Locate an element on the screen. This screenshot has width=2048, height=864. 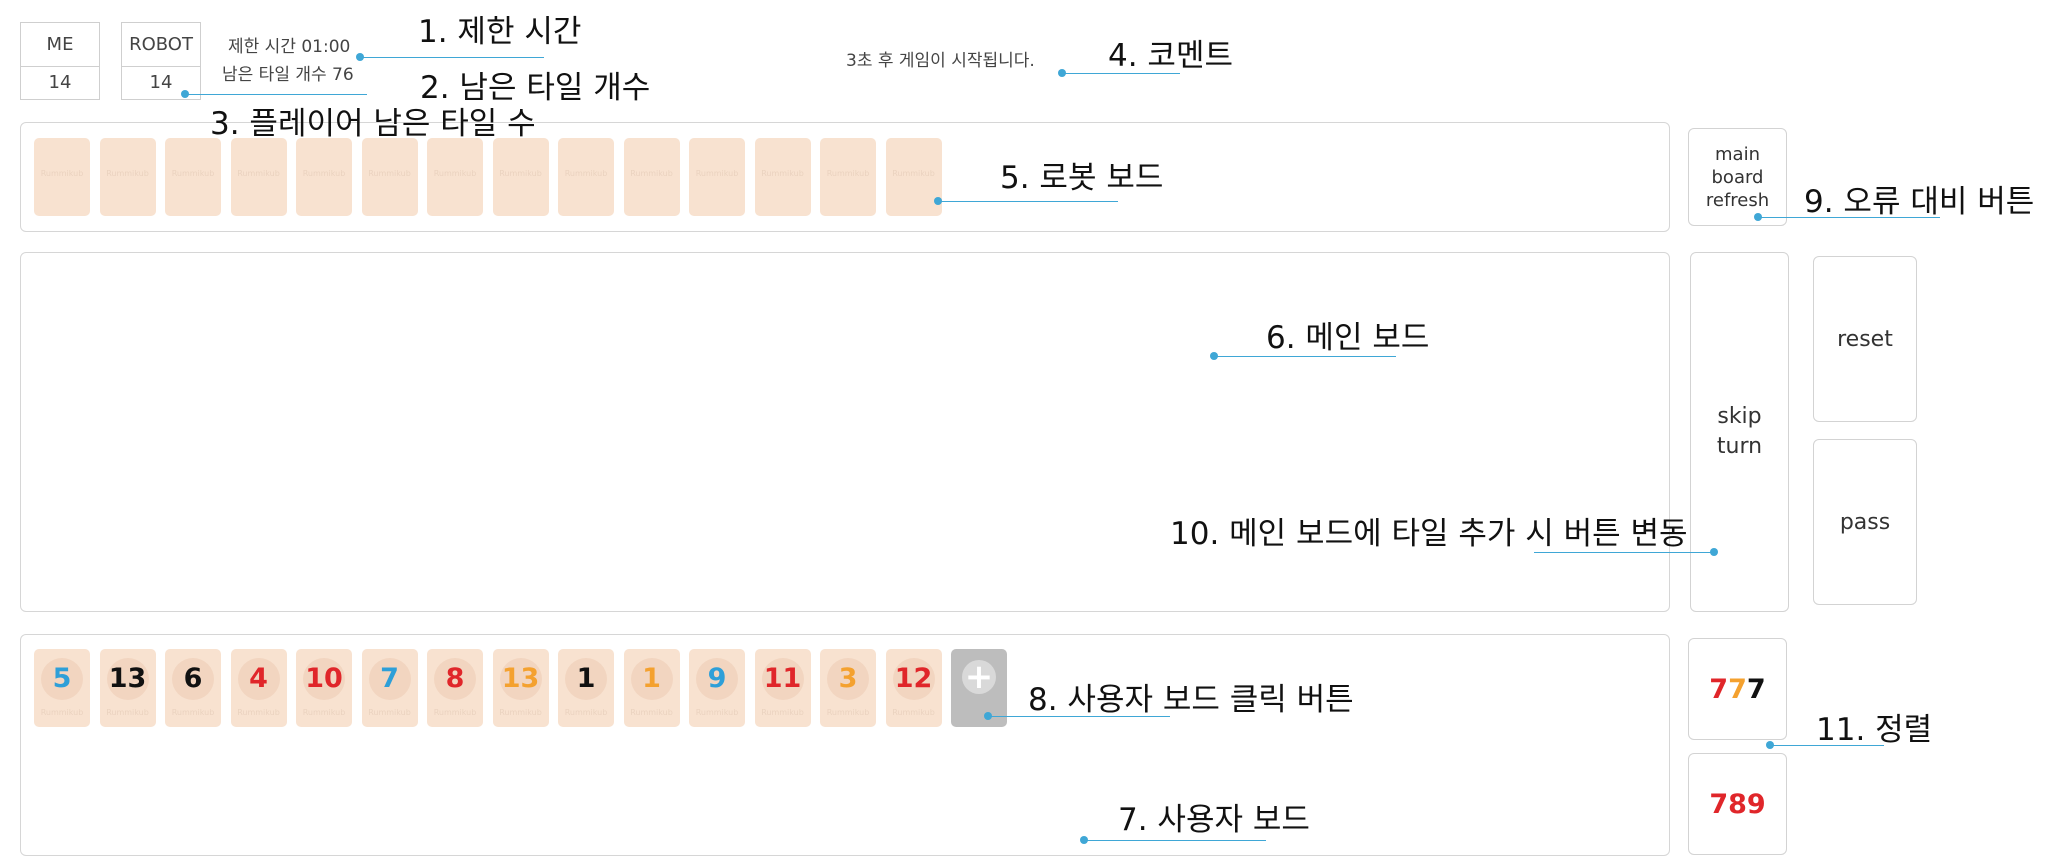
pass-label: pass is located at coordinates (1865, 522).